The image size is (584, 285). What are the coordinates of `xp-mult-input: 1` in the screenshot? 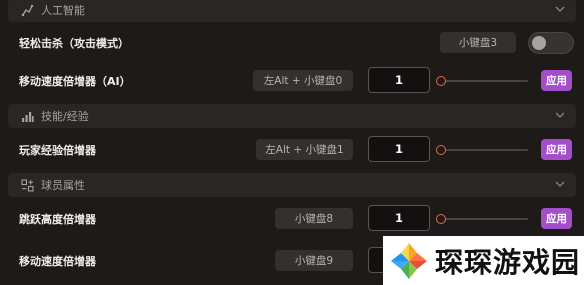 It's located at (399, 149).